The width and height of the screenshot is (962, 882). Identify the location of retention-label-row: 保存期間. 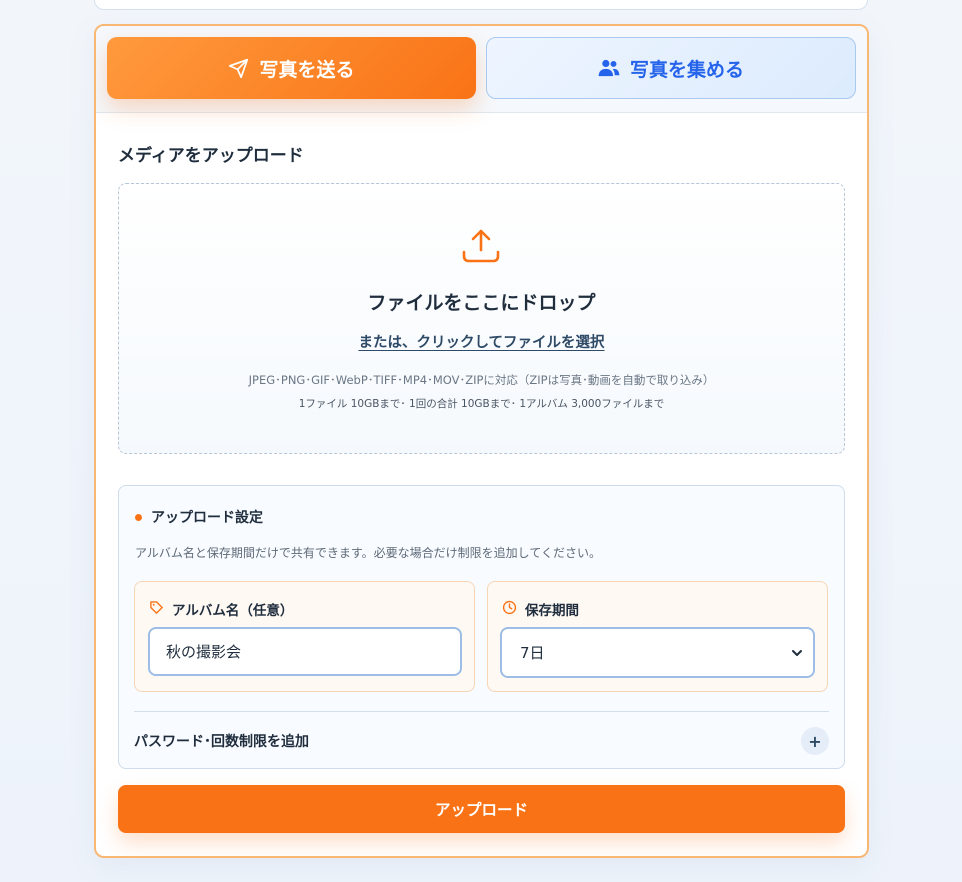
(540, 609).